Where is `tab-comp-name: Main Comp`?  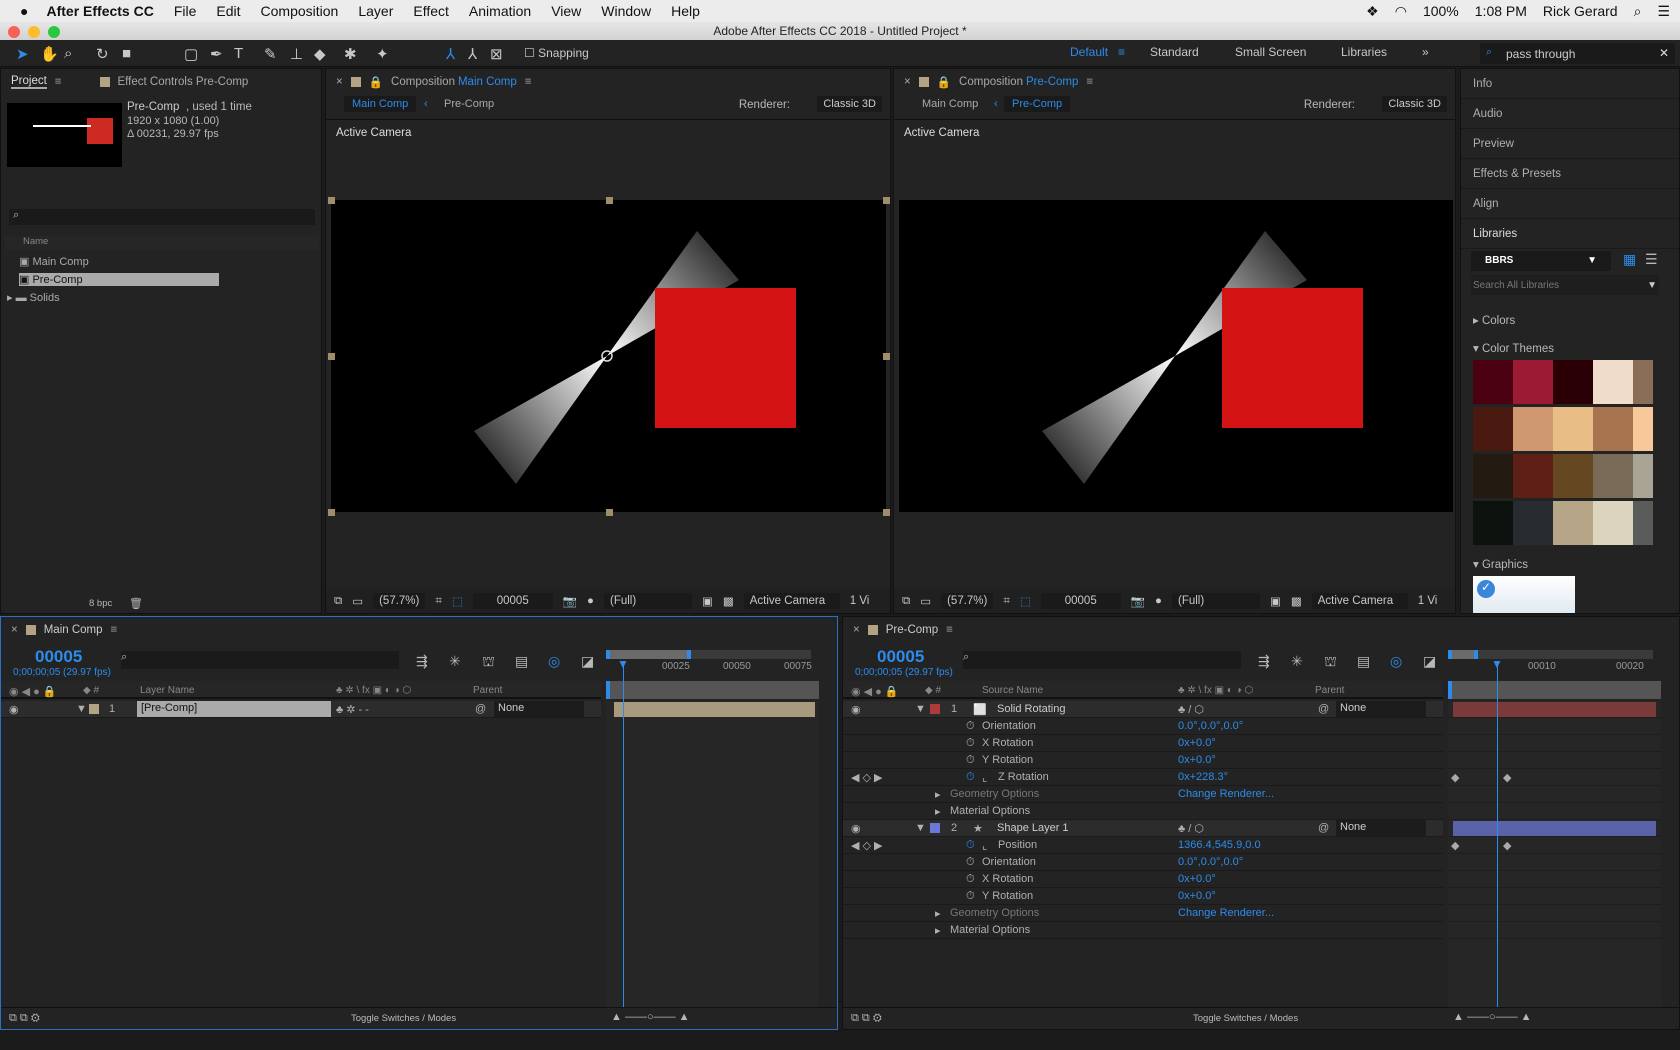
tab-comp-name: Main Comp is located at coordinates (73, 630).